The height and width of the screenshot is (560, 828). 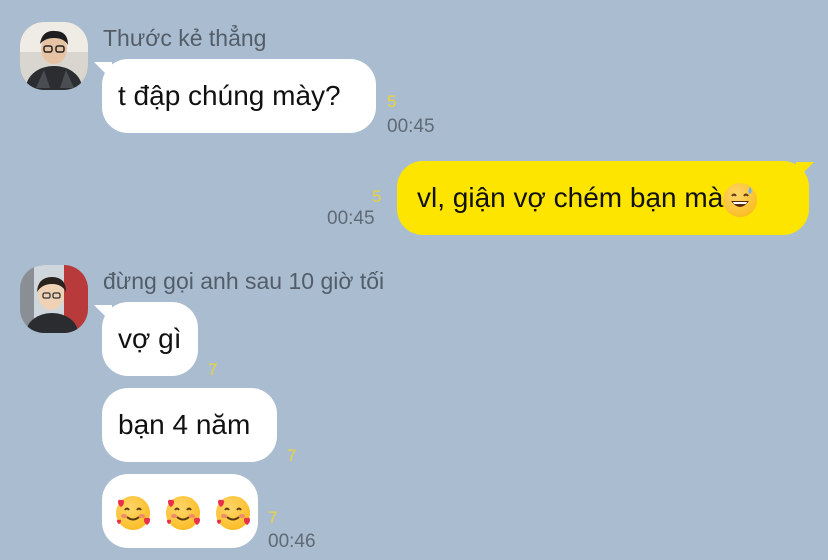 I want to click on grinning-sweat-emoji, so click(x=740, y=199).